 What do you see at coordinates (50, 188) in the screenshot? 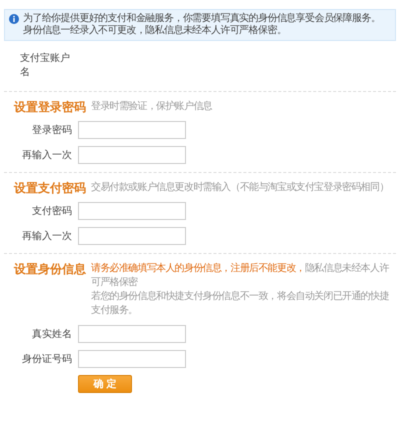
I see `section-title: 设置支付密码` at bounding box center [50, 188].